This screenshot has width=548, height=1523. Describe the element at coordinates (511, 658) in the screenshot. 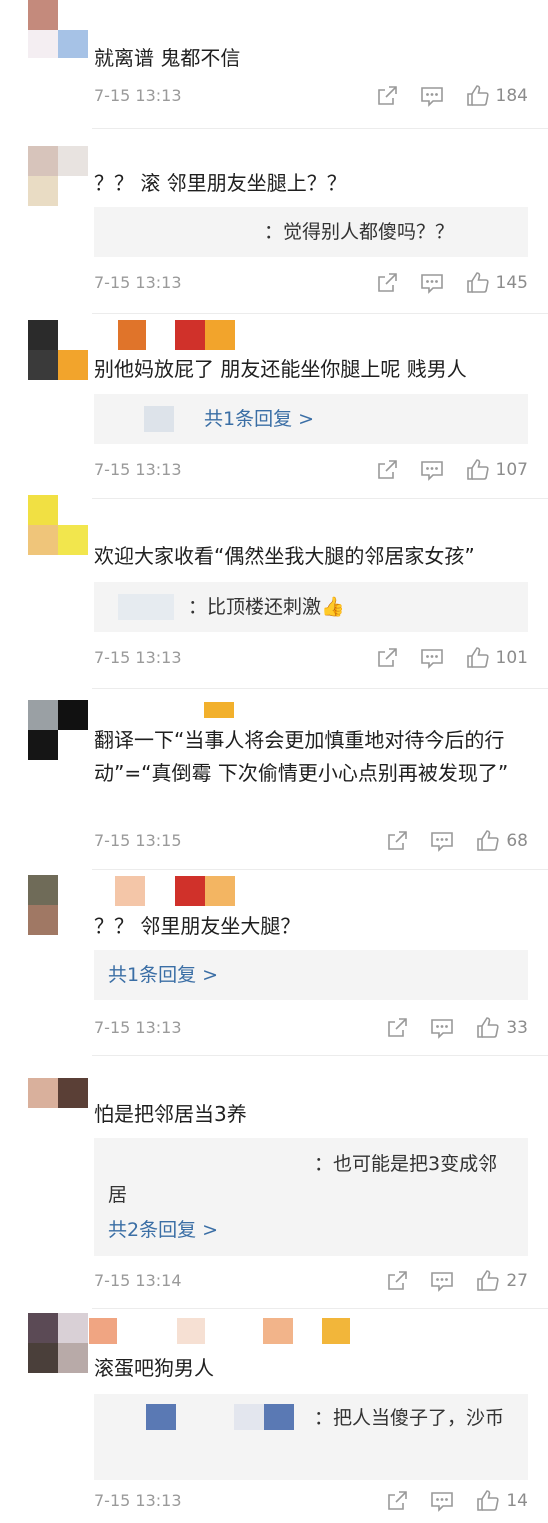

I see `like-count: 101` at that location.